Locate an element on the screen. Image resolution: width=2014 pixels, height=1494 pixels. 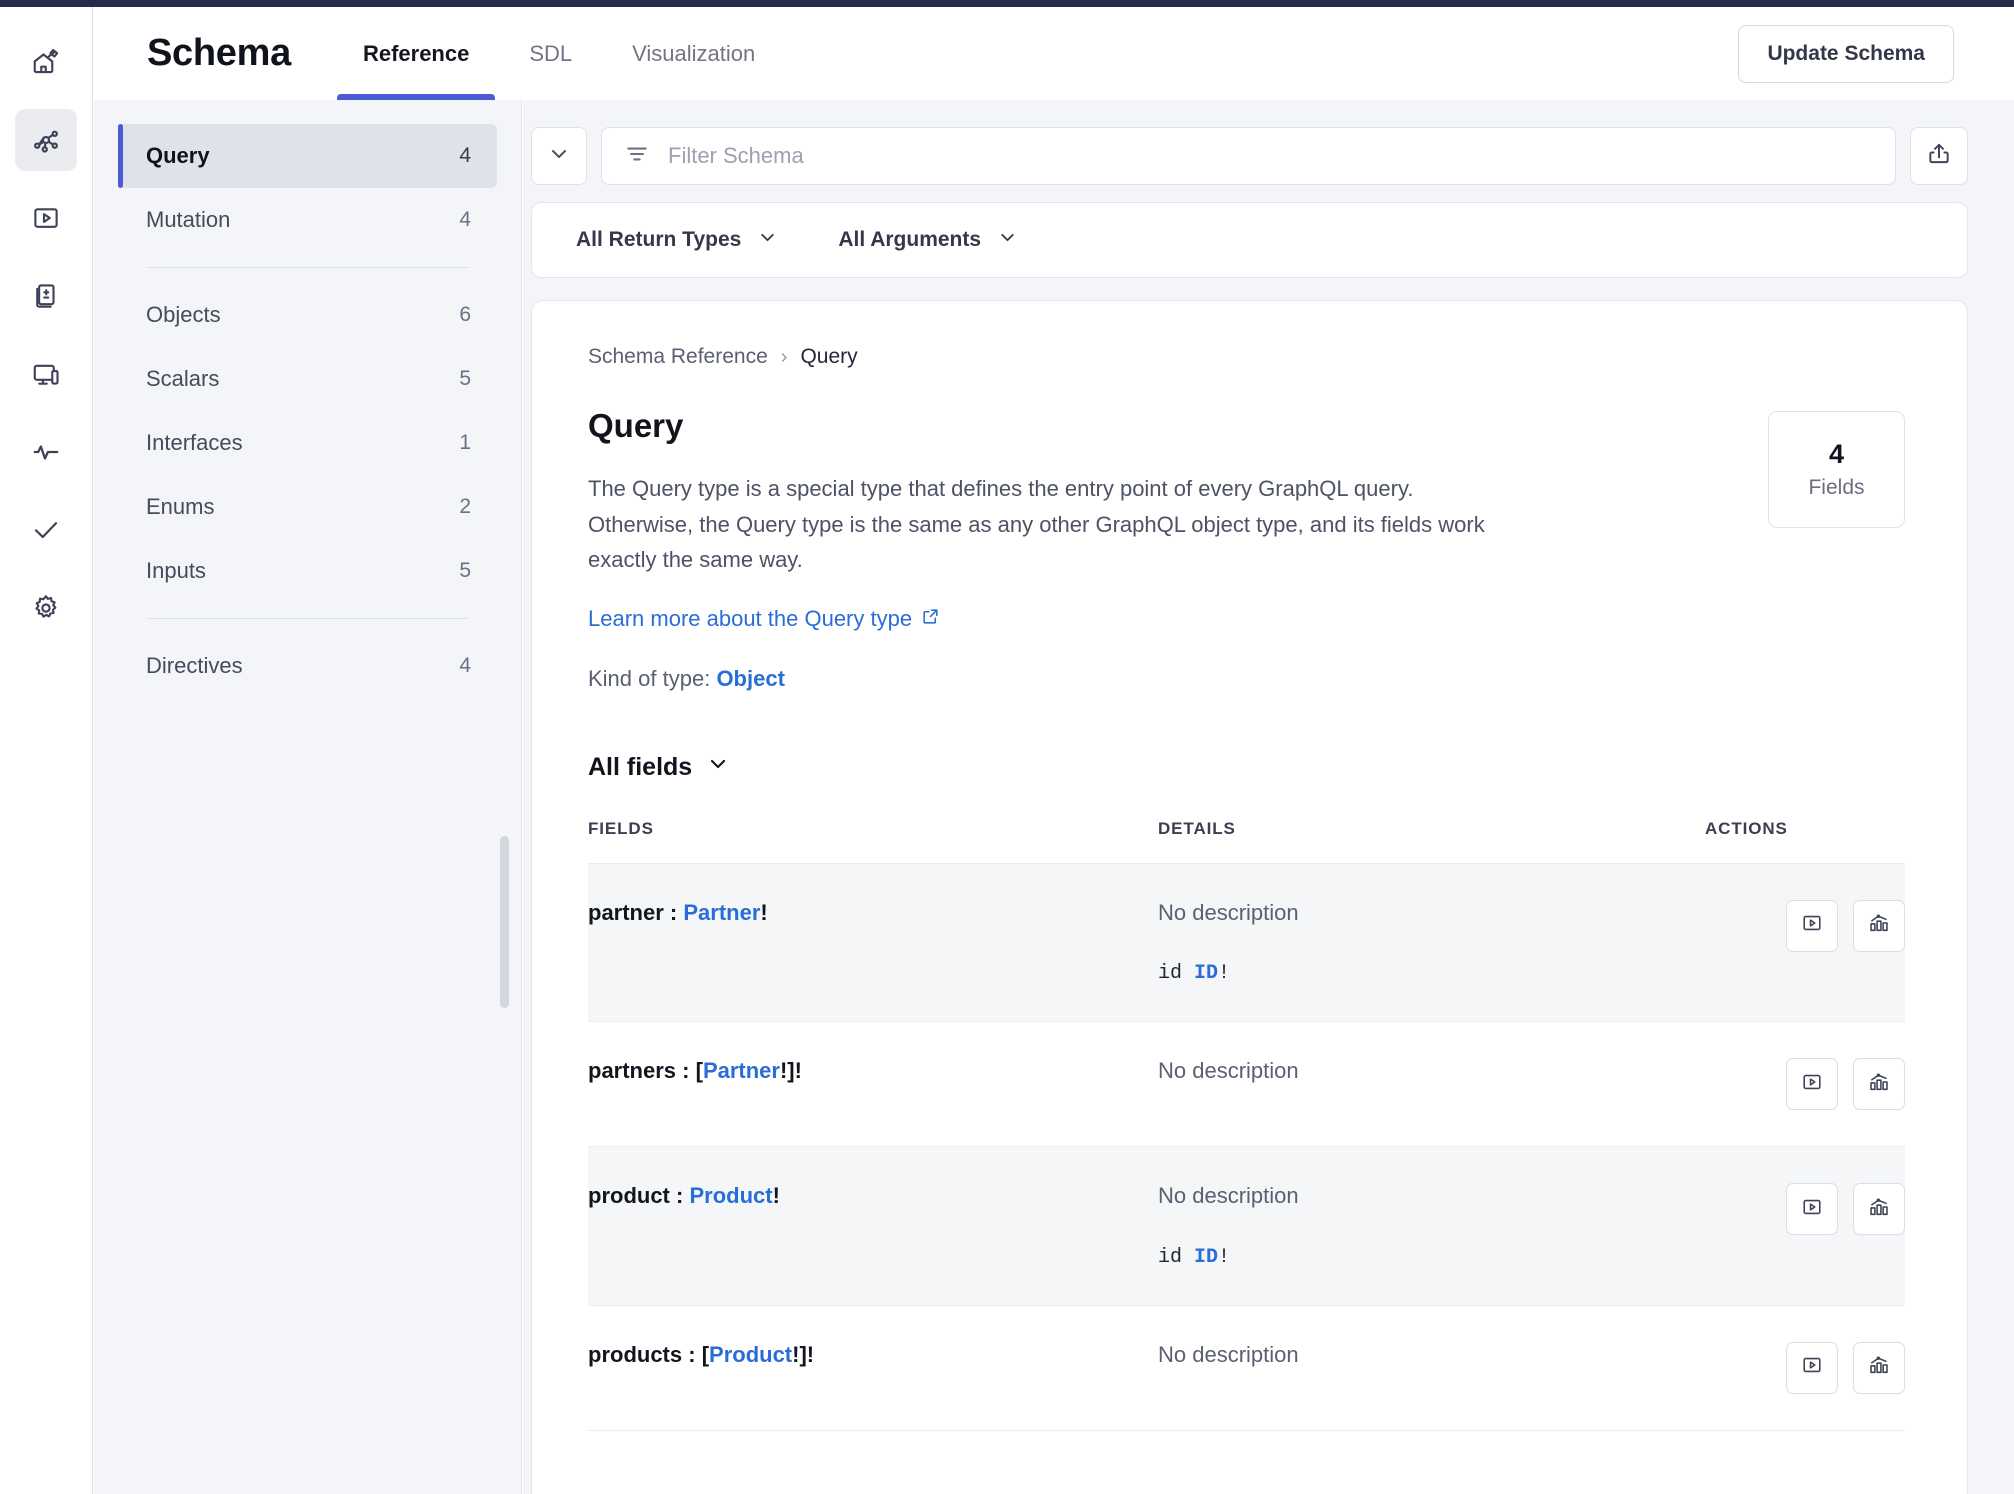
rail-item-changelog is located at coordinates (46, 296).